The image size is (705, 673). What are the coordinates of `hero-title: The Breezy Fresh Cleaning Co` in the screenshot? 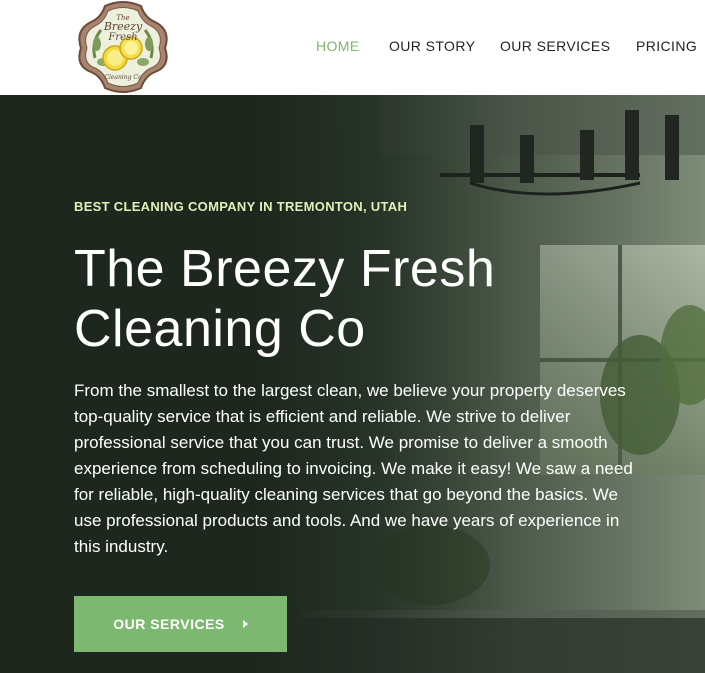 It's located at (285, 299).